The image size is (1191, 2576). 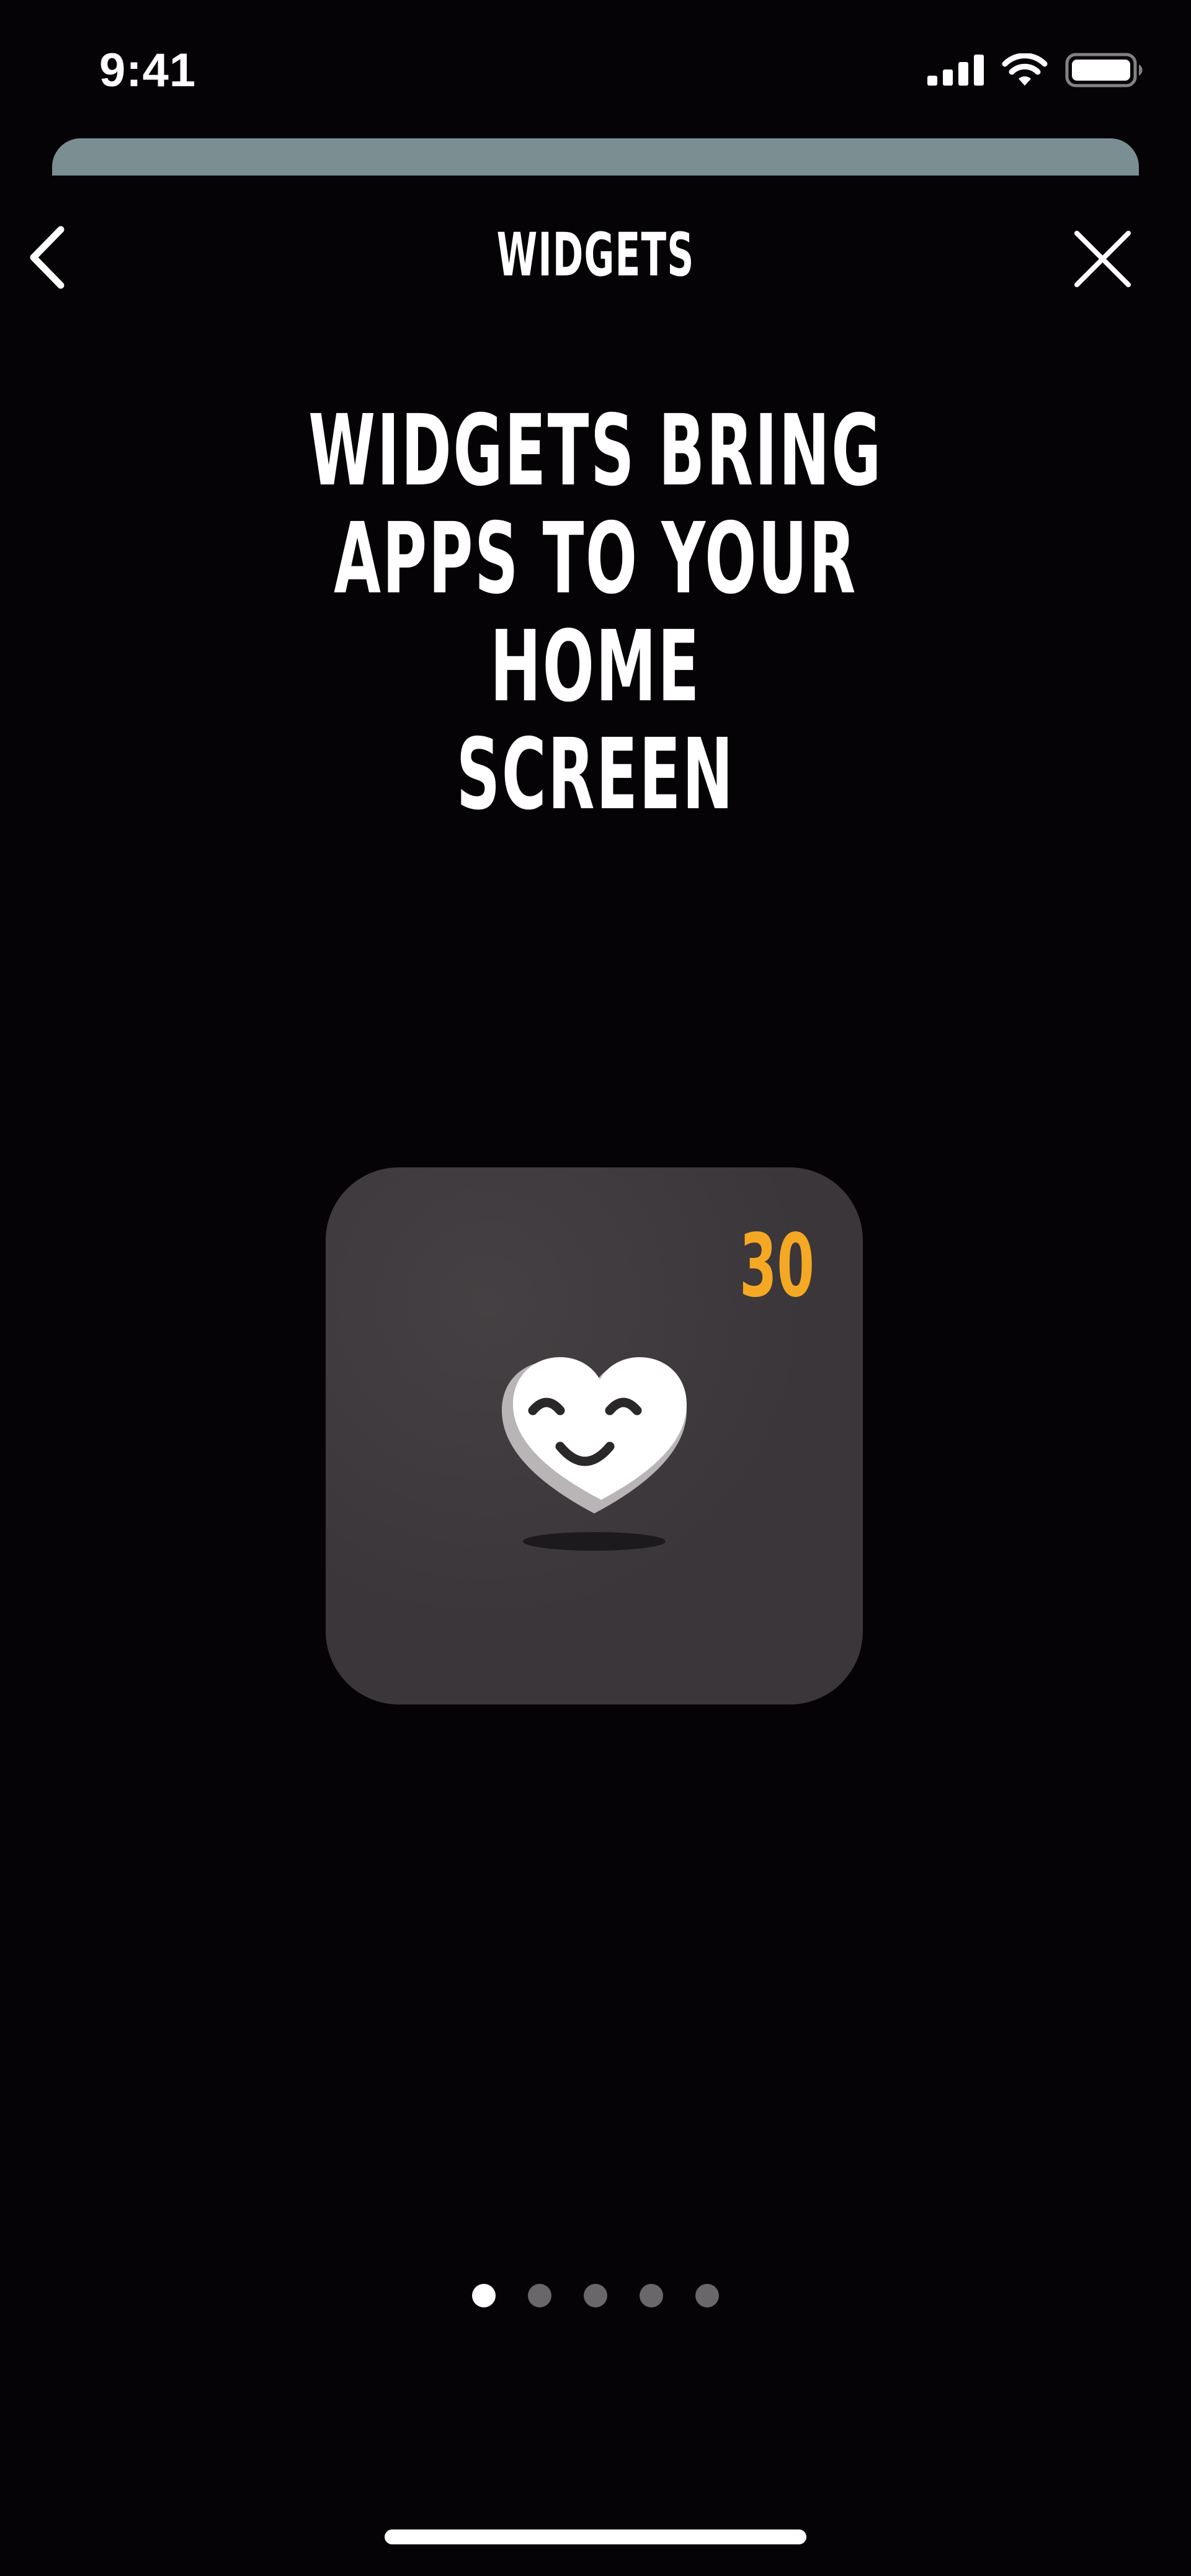 I want to click on battery-icon, so click(x=1104, y=70).